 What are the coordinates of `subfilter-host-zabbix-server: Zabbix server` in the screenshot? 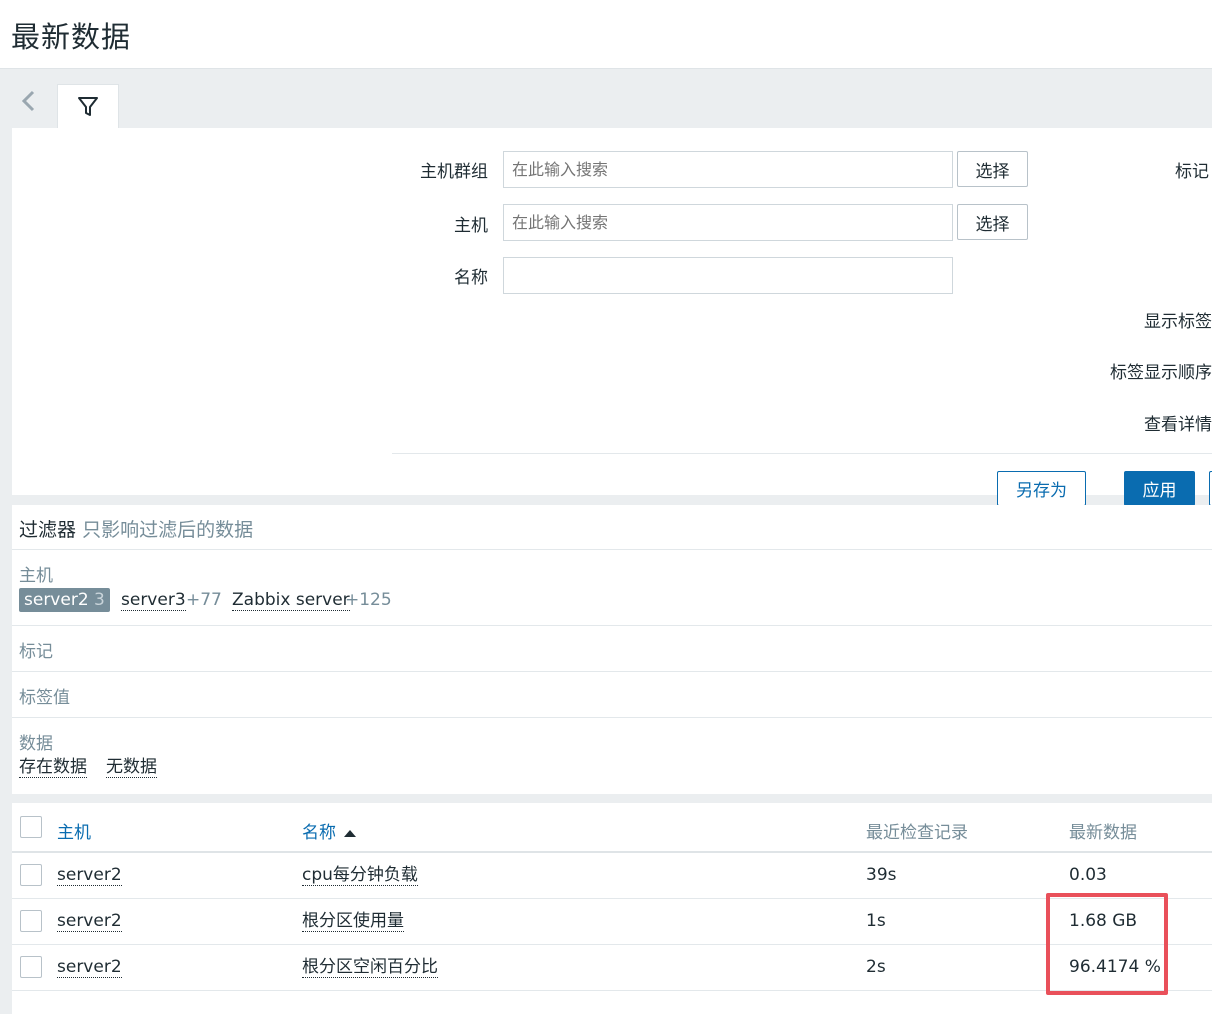 It's located at (291, 600).